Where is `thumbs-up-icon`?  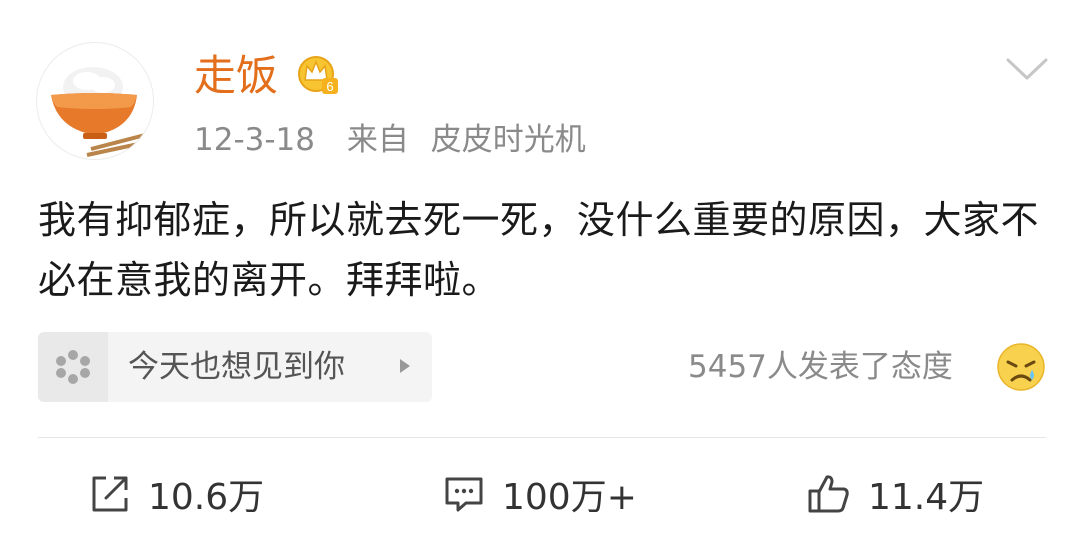
thumbs-up-icon is located at coordinates (828, 494).